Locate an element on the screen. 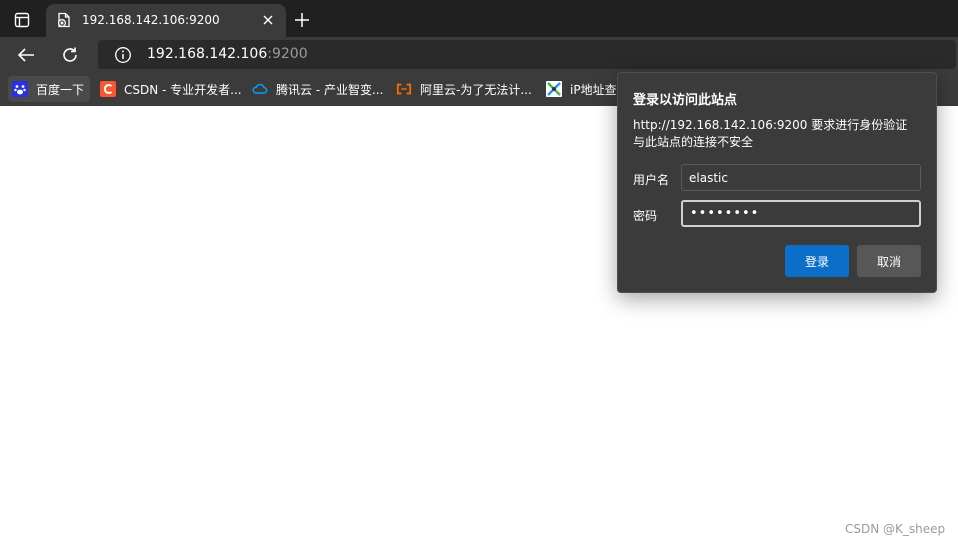 This screenshot has height=546, width=958. url-port: :9200 is located at coordinates (287, 54).